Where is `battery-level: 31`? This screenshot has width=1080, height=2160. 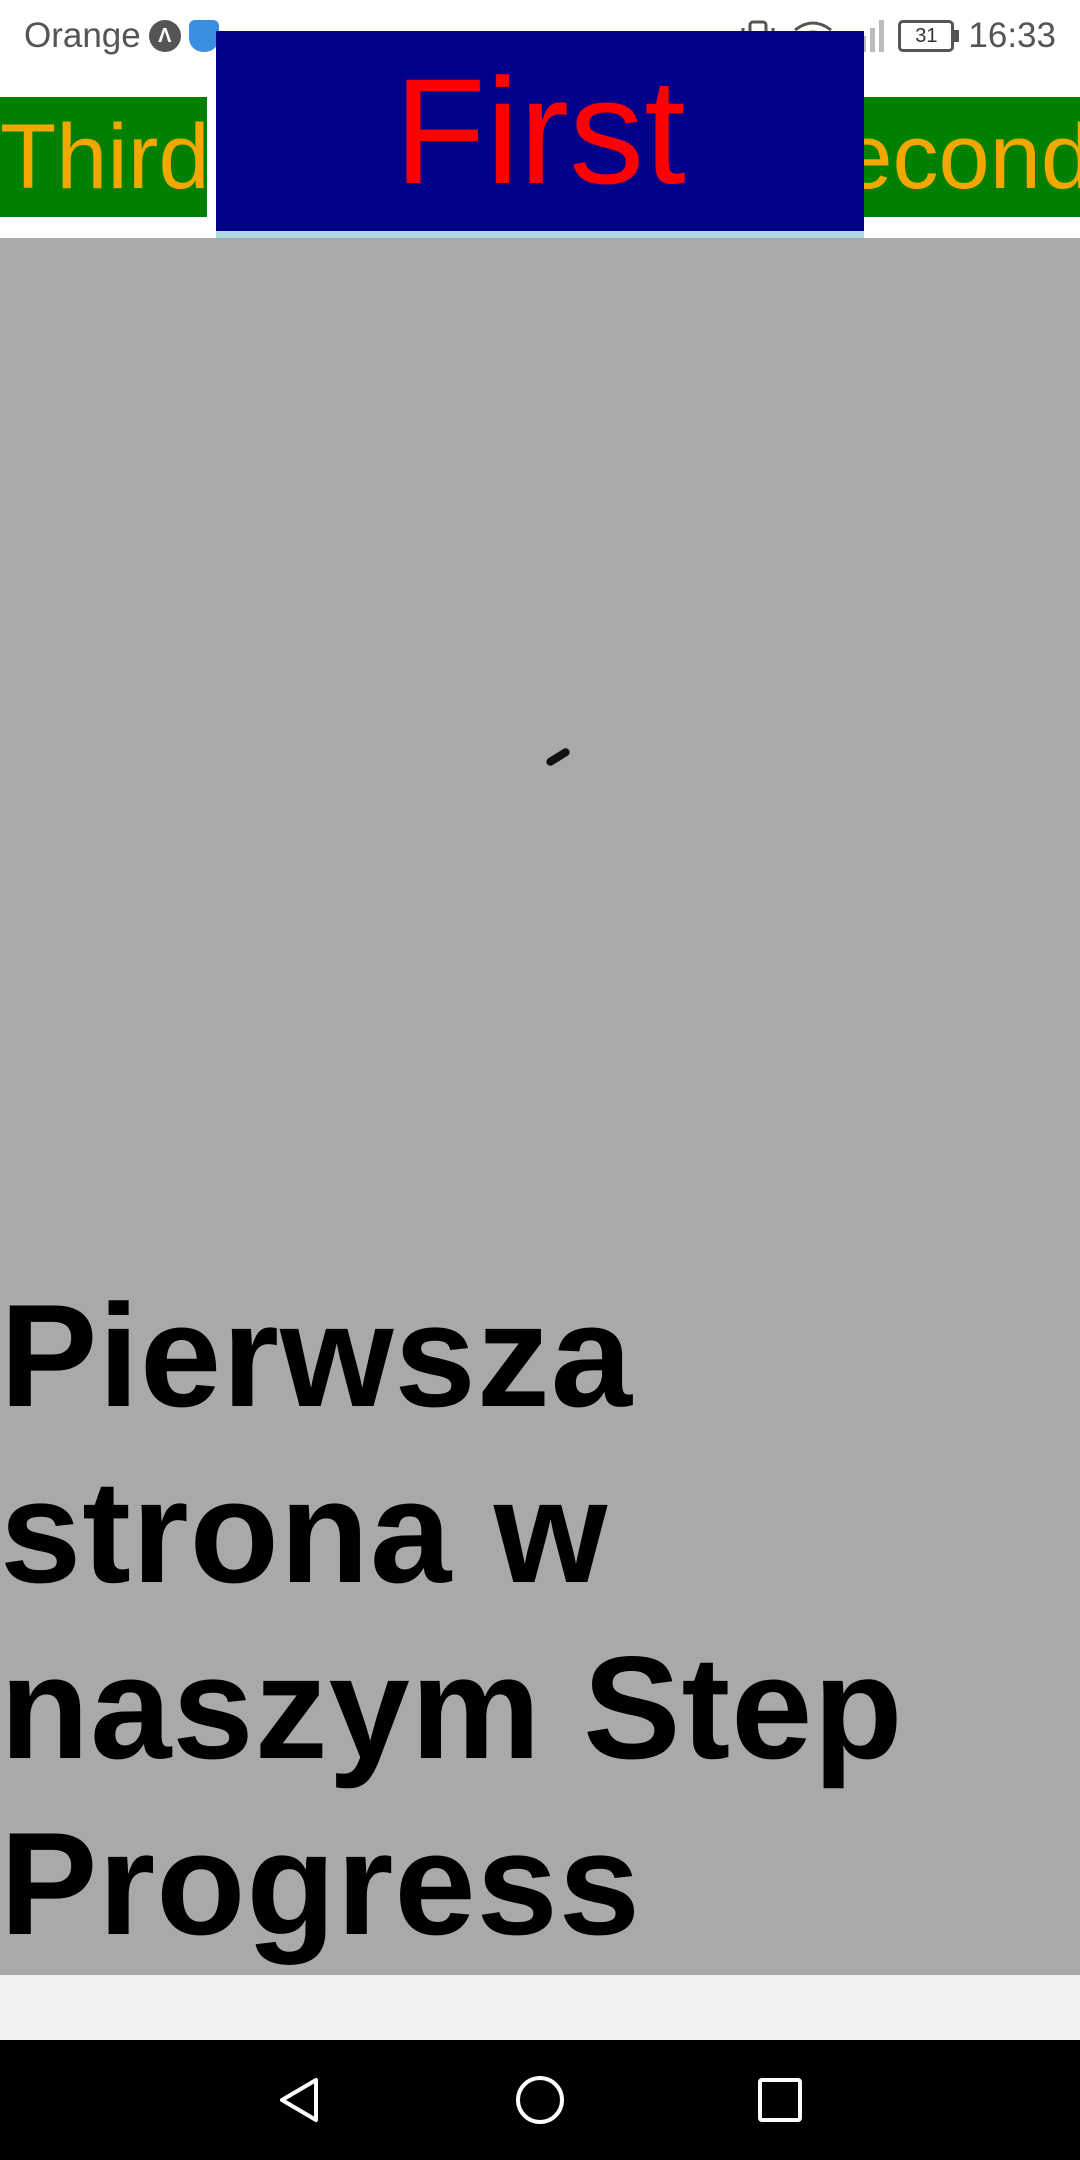
battery-level: 31 is located at coordinates (926, 36).